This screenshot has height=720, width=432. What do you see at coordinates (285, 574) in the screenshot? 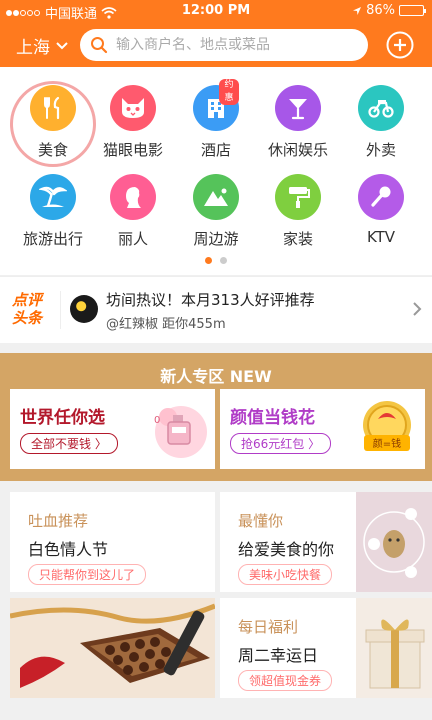
I see `promo-pill: 美味小吃快餐` at bounding box center [285, 574].